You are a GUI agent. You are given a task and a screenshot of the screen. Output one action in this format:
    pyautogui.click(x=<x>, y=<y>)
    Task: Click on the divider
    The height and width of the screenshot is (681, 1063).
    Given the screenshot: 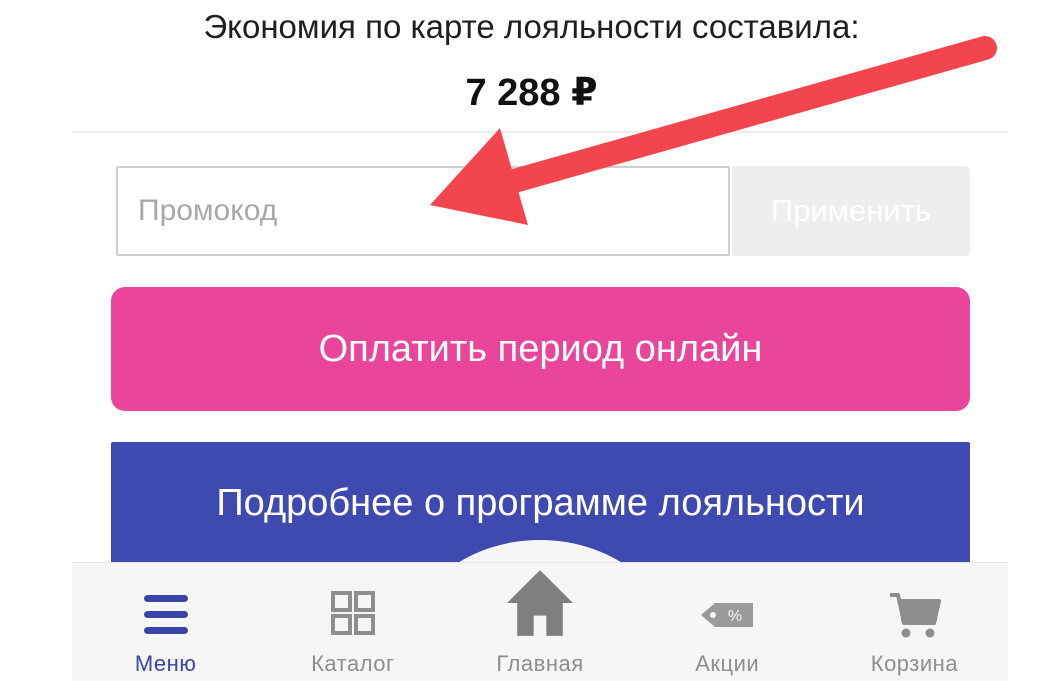 What is the action you would take?
    pyautogui.click(x=540, y=132)
    